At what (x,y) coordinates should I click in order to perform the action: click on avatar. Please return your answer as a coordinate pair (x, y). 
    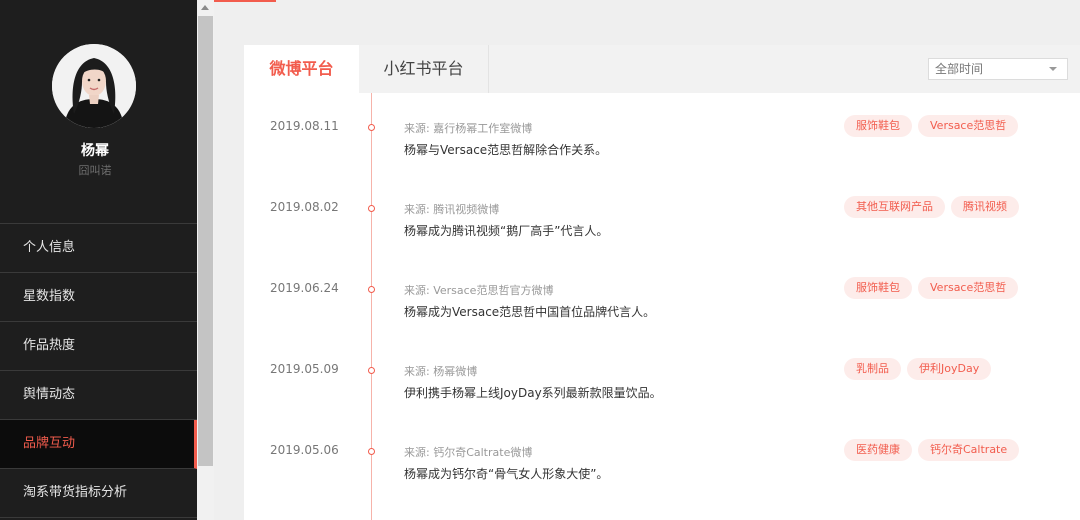
    Looking at the image, I should click on (94, 86).